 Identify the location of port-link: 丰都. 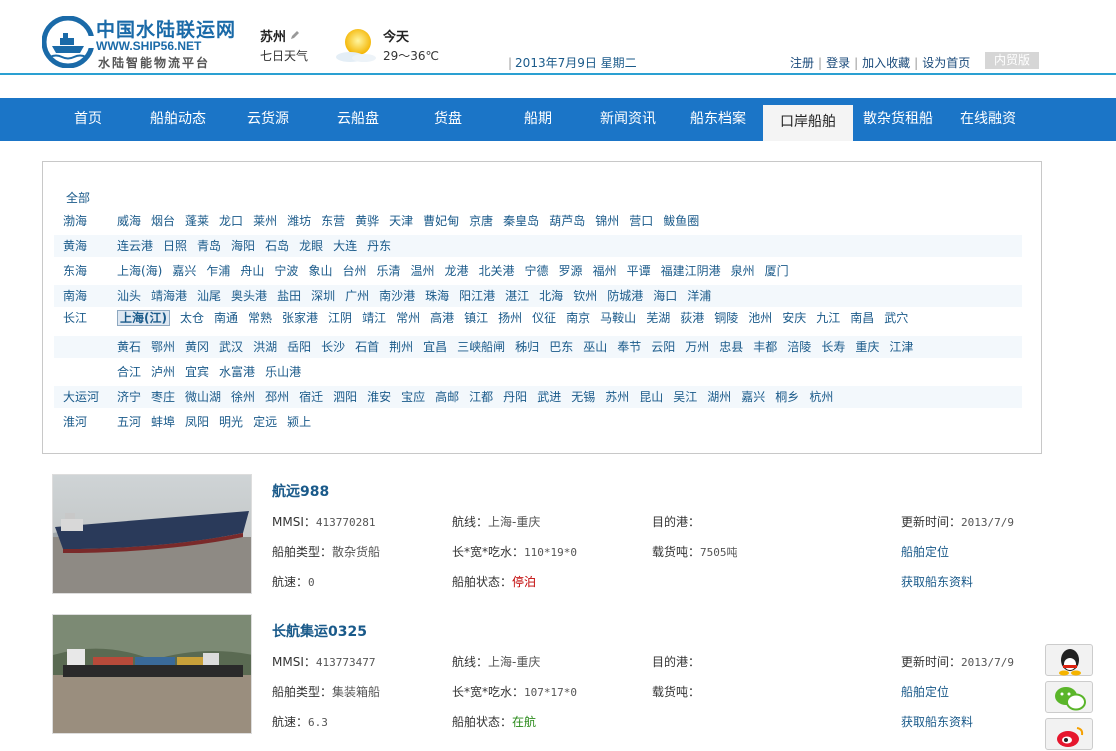
(765, 347).